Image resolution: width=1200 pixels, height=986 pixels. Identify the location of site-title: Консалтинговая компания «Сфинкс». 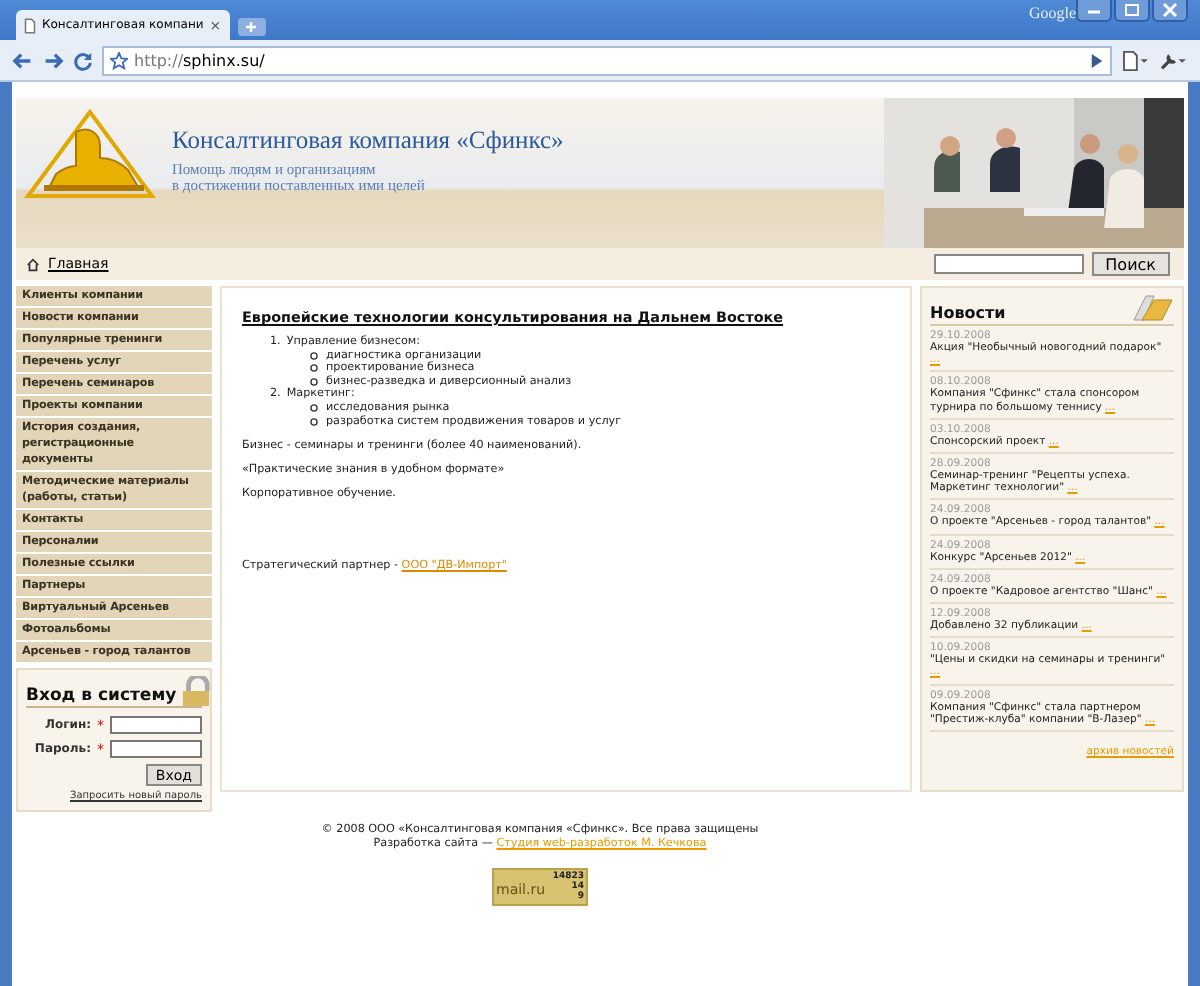
(369, 141).